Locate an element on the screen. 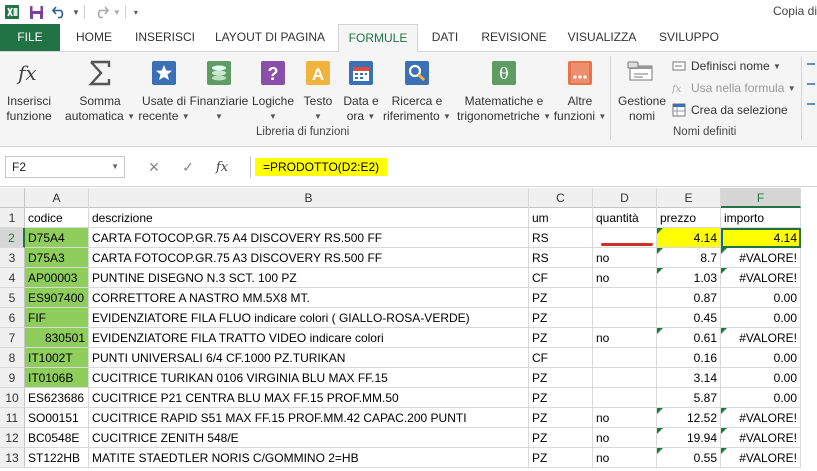 The height and width of the screenshot is (471, 817). logical-functions-button: ? Logiche ▼ is located at coordinates (273, 91).